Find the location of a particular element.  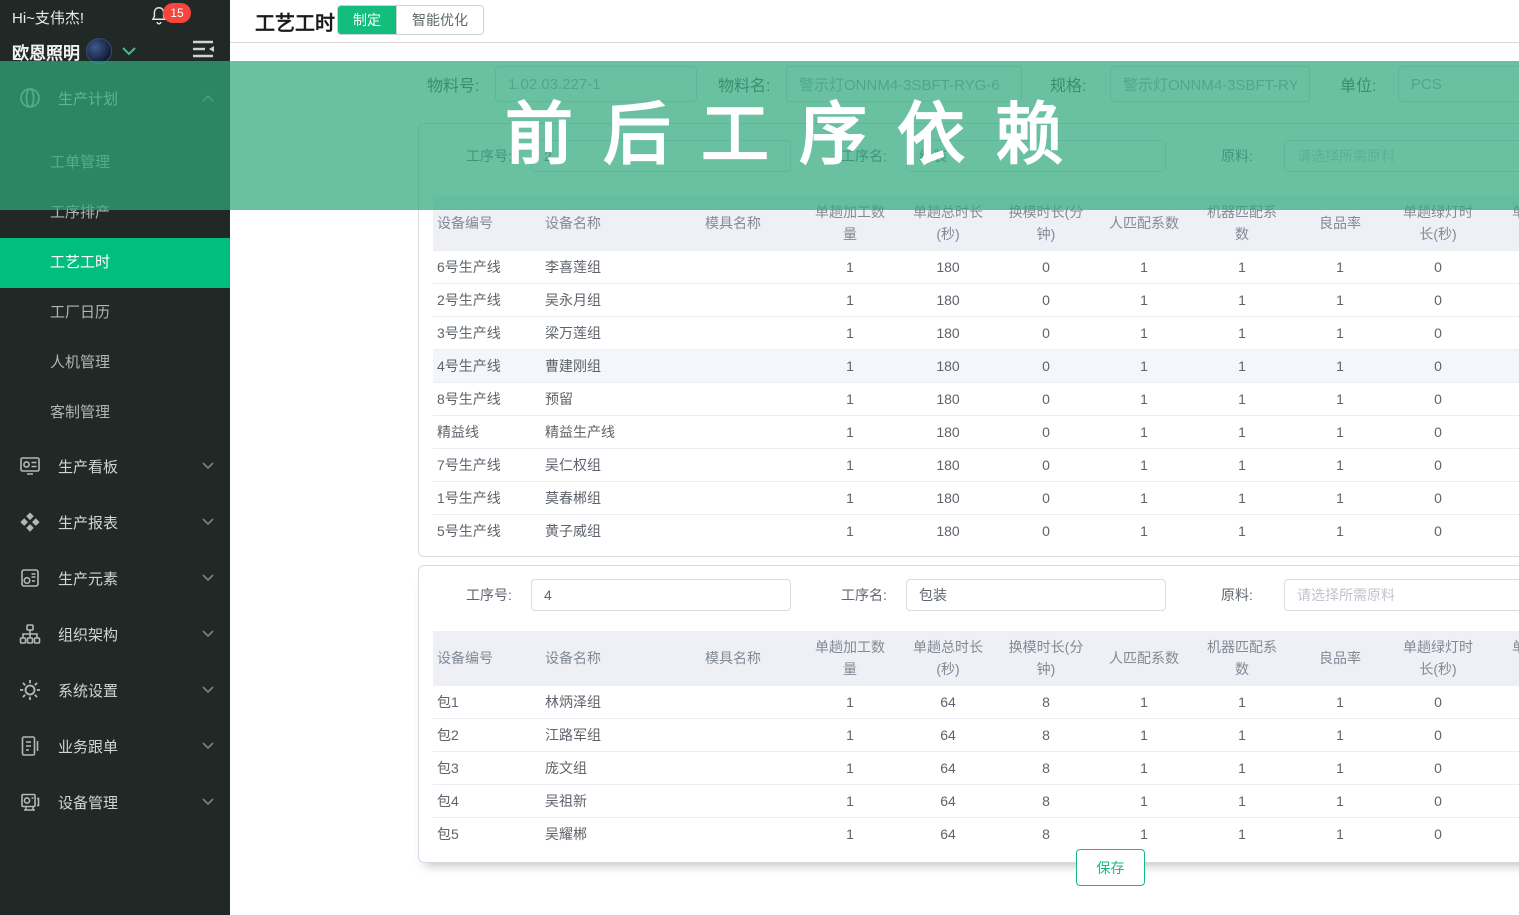

raw-material-label: 原料: is located at coordinates (1237, 156).